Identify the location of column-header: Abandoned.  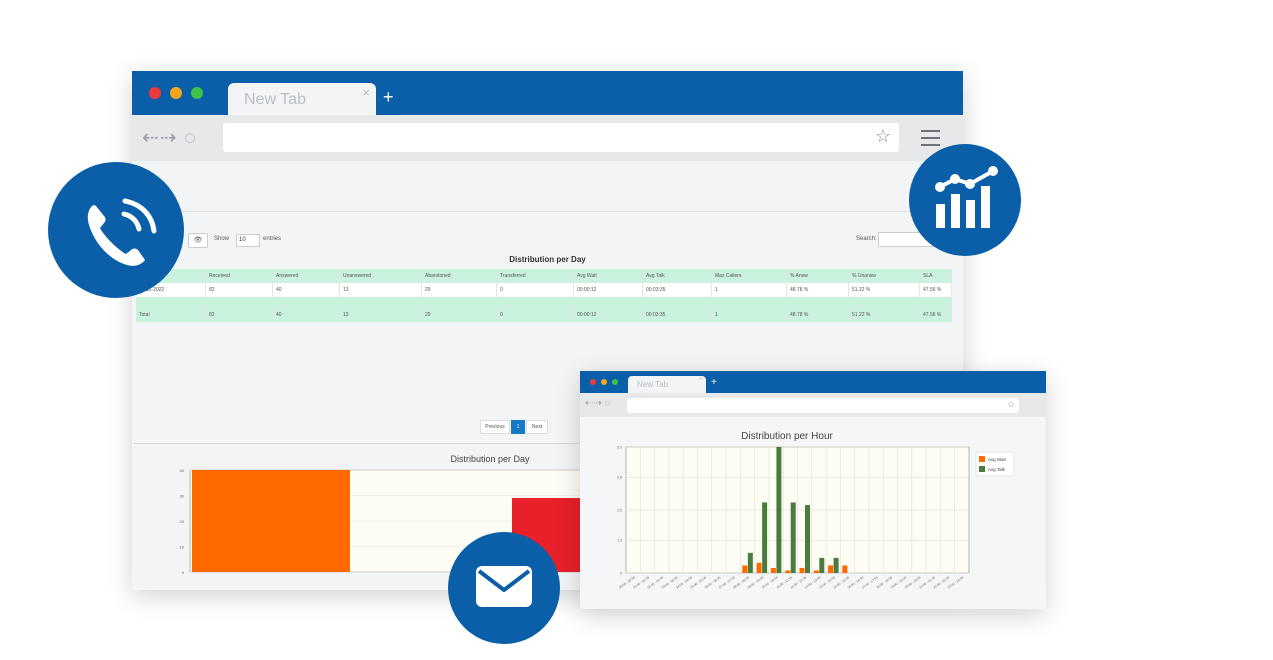
(459, 276).